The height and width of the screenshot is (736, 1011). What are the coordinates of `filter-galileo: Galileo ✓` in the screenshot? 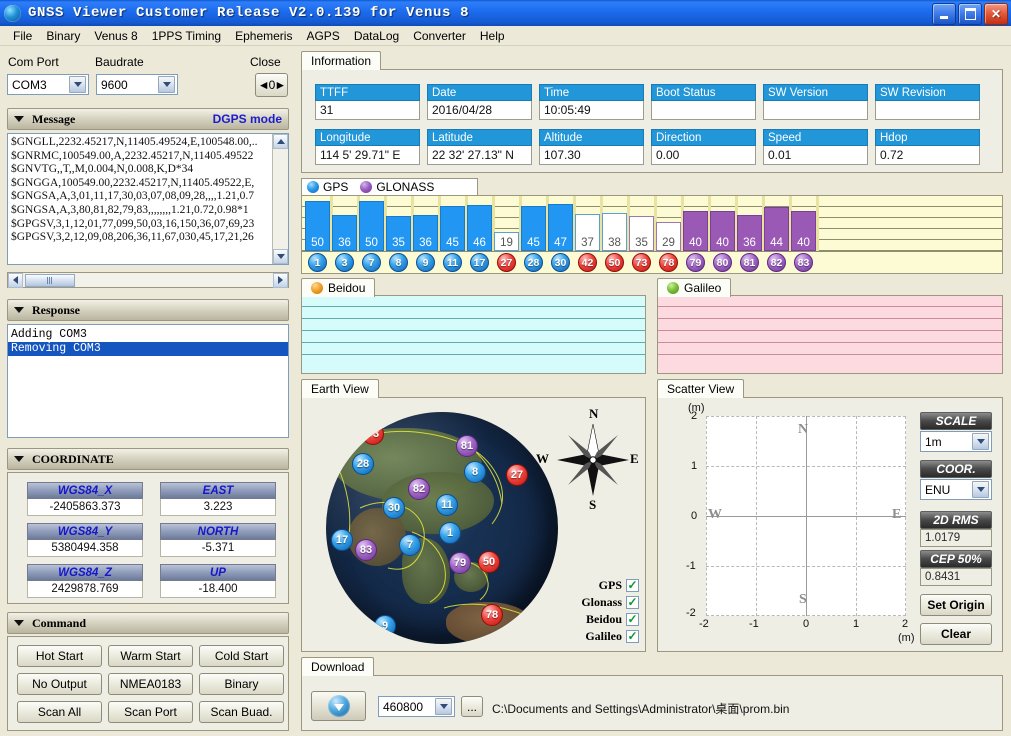 It's located at (596, 636).